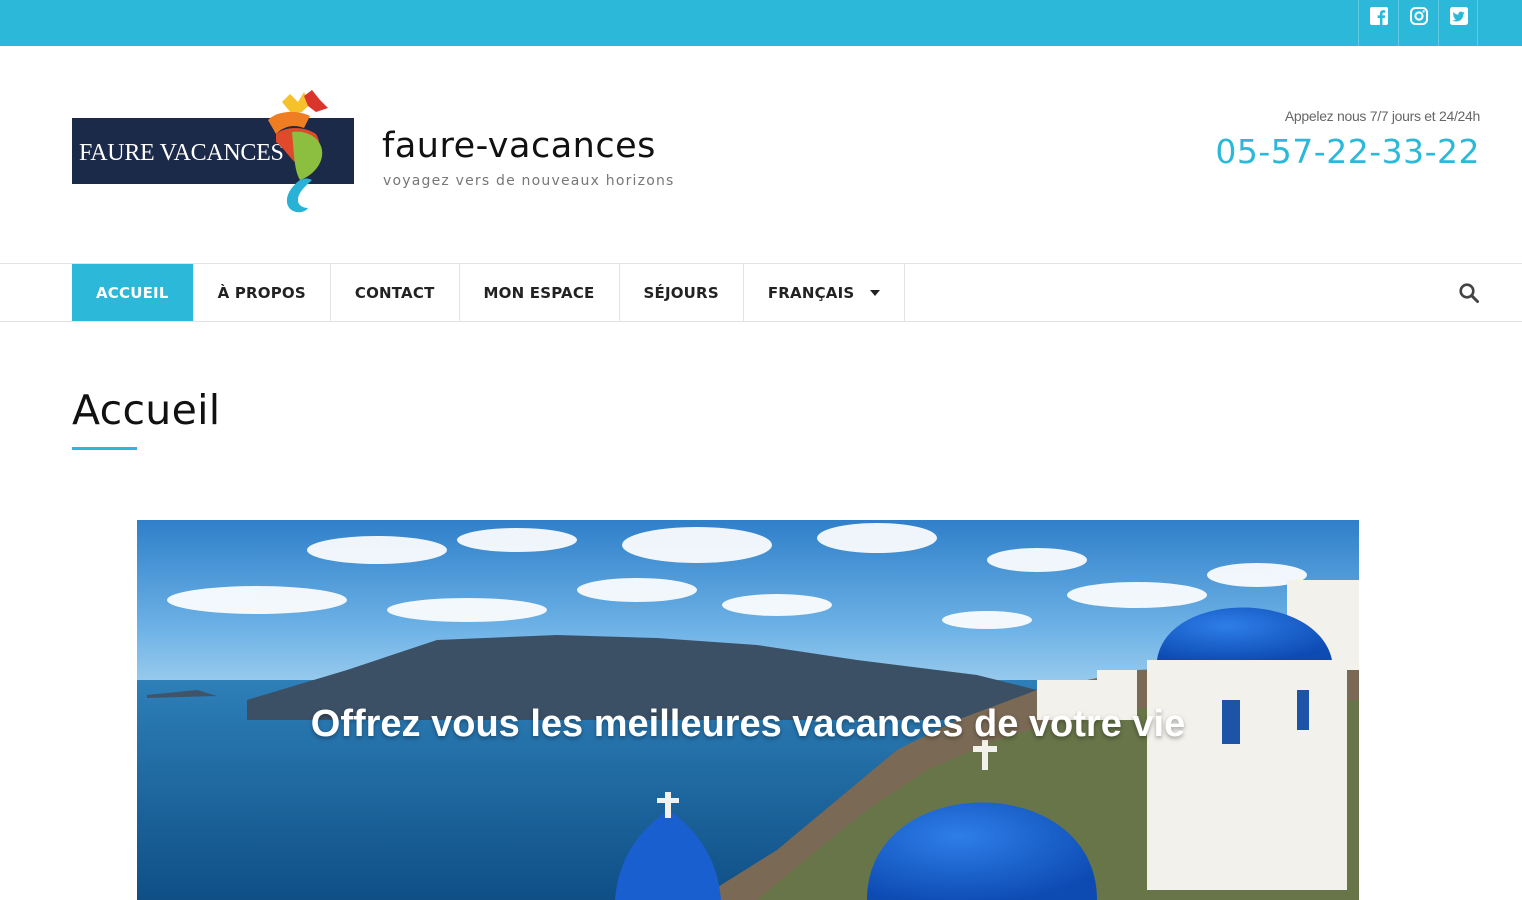 The image size is (1522, 900). I want to click on page-title: Accueil, so click(146, 410).